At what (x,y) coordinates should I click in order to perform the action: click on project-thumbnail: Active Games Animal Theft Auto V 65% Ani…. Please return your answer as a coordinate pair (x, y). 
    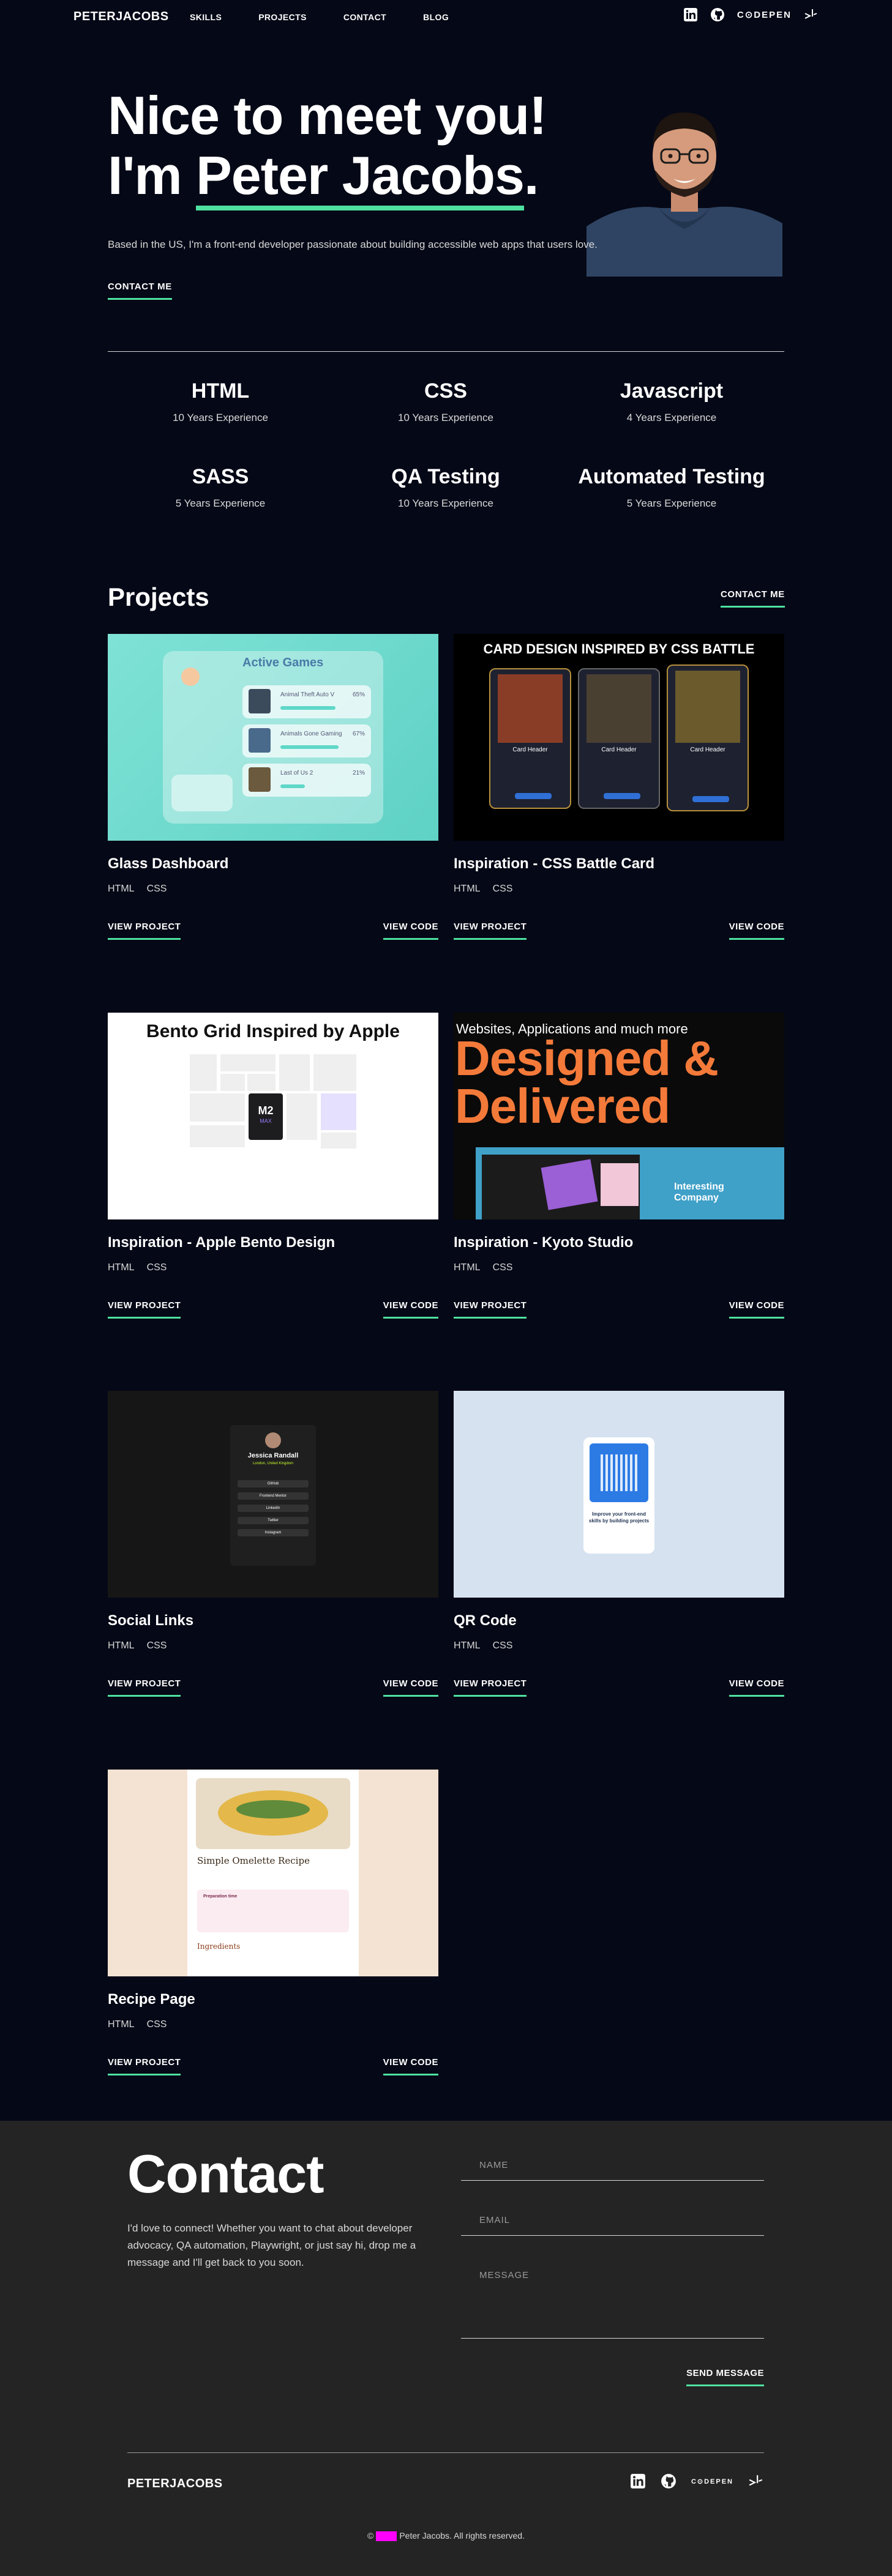
    Looking at the image, I should click on (273, 737).